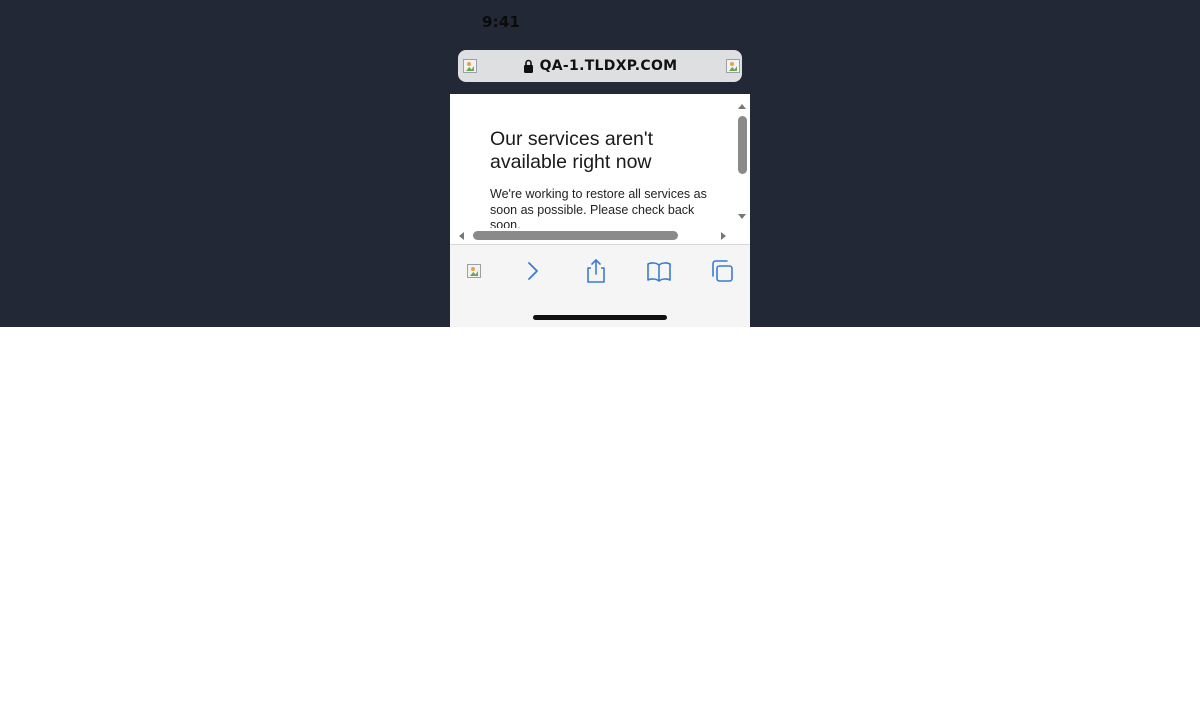  What do you see at coordinates (461, 236) in the screenshot?
I see `scroll-left-arrow-icon` at bounding box center [461, 236].